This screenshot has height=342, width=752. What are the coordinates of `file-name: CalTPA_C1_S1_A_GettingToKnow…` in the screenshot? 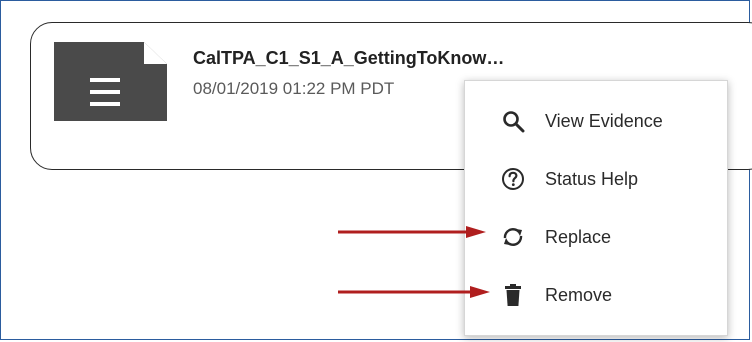 It's located at (348, 58).